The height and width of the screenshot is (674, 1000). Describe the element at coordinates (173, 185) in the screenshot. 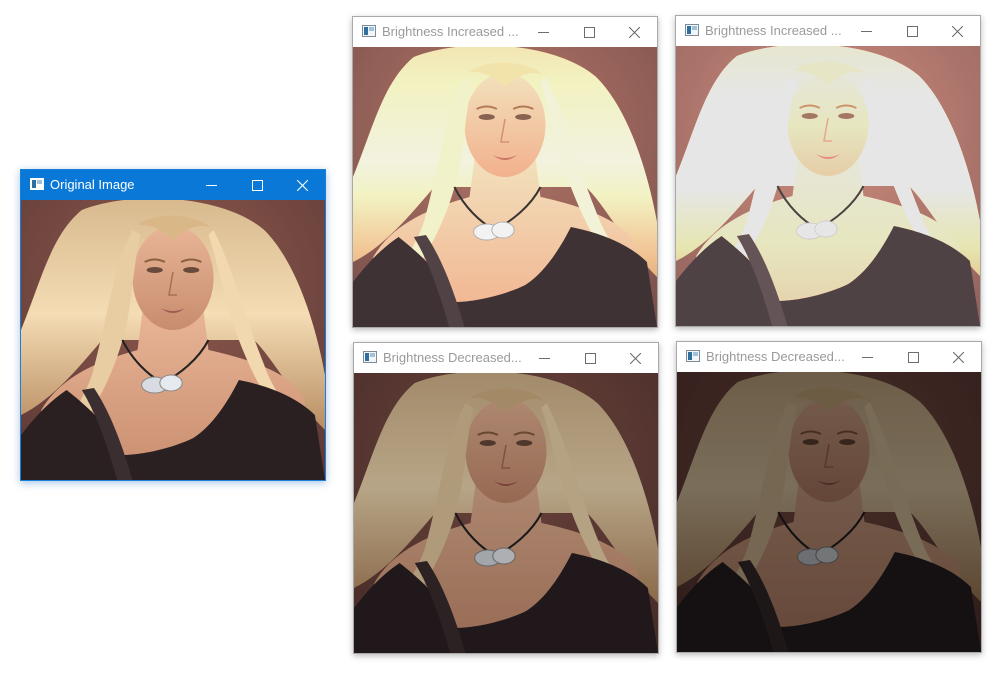

I see `titlebar: Original Image` at that location.